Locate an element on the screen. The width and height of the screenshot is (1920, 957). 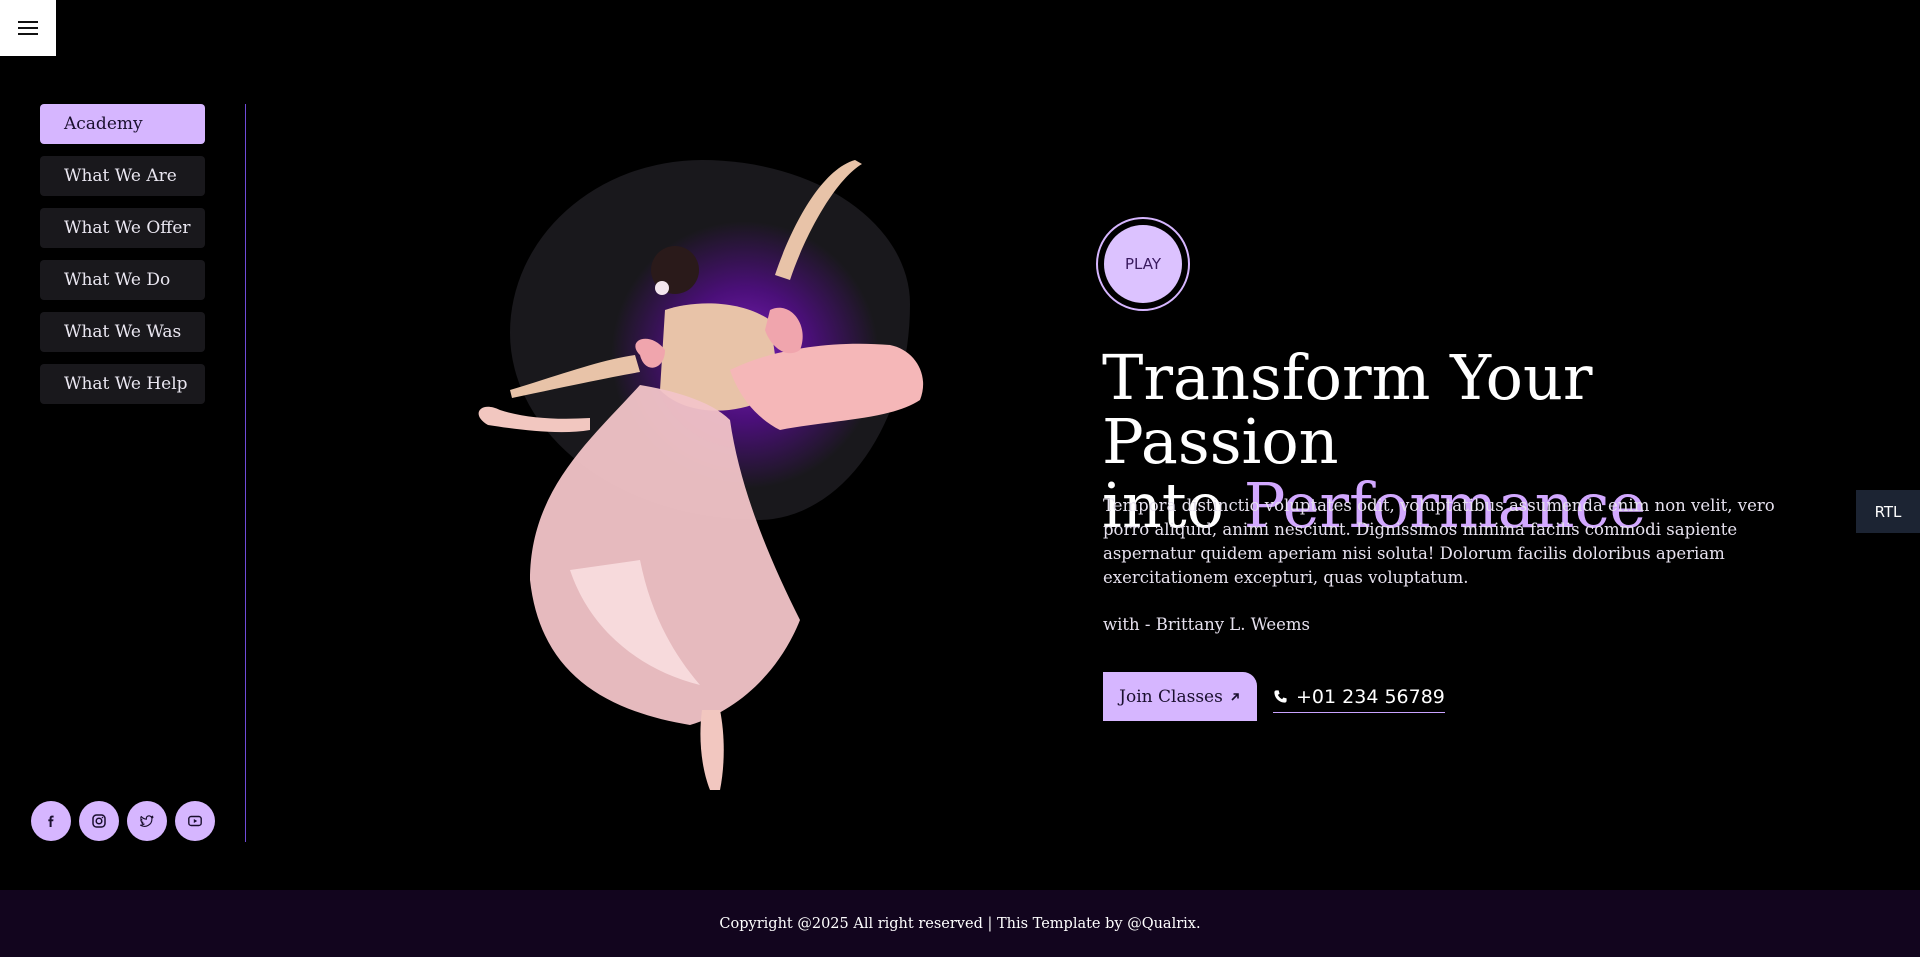
arrow-up-right-icon is located at coordinates (1235, 696).